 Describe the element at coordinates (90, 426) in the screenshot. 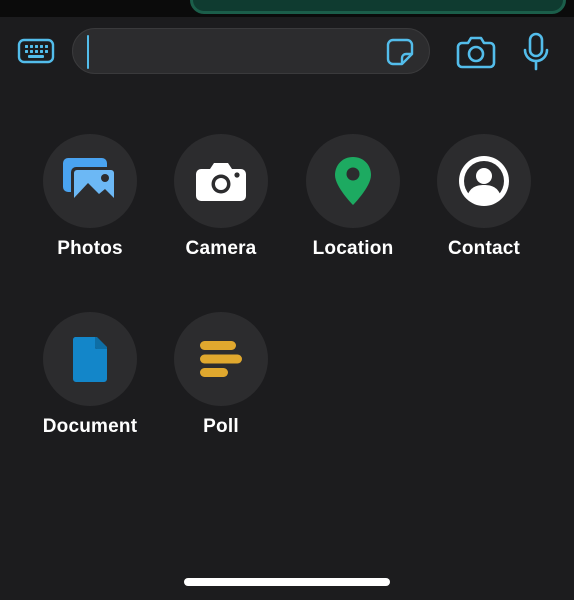

I see `attachment-document-label: Document` at that location.